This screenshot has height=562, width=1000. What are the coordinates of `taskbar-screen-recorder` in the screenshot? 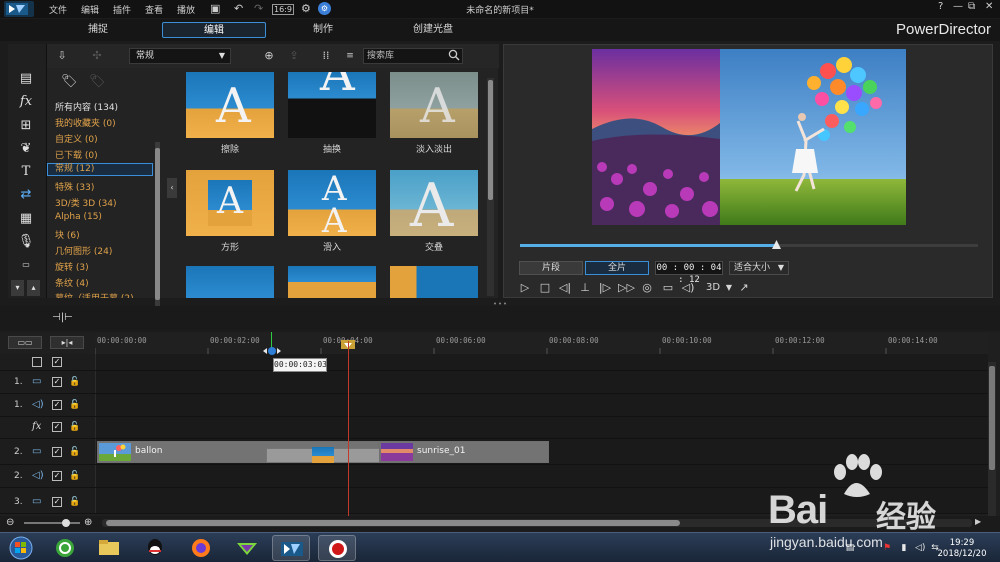 It's located at (337, 548).